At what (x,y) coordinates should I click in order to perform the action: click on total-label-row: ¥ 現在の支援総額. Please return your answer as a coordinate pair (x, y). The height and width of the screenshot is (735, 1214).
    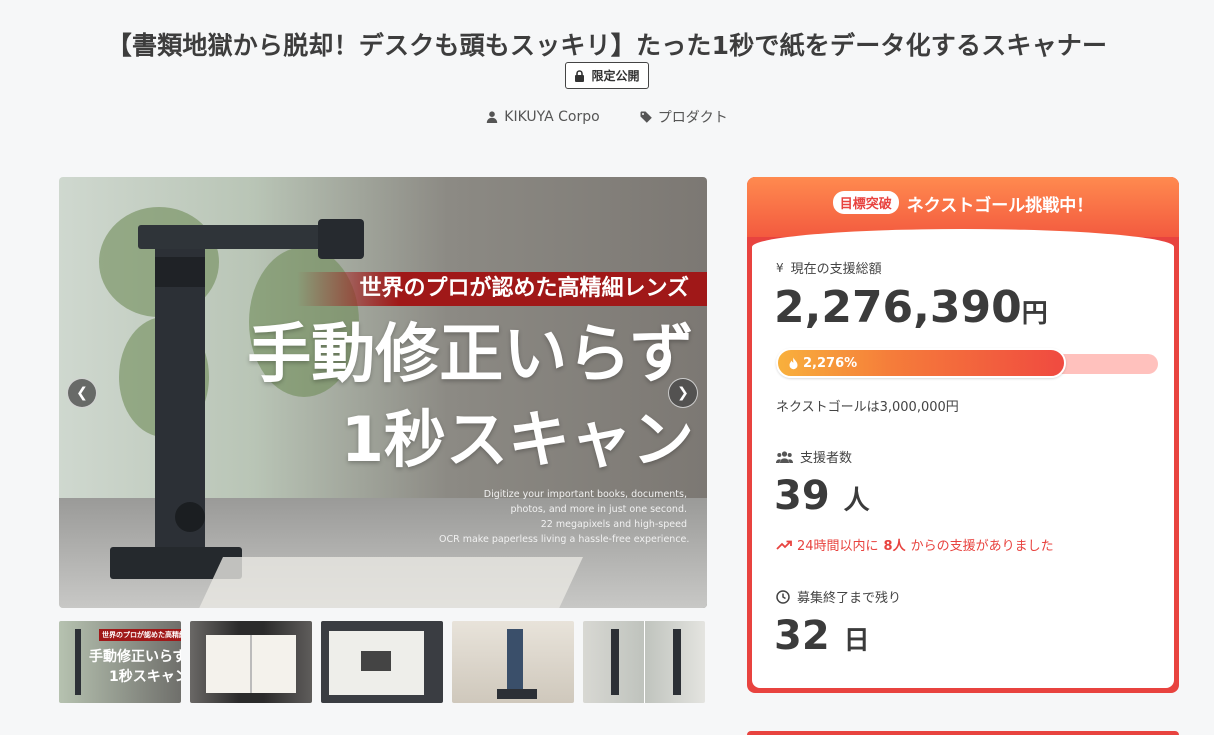
    Looking at the image, I should click on (829, 268).